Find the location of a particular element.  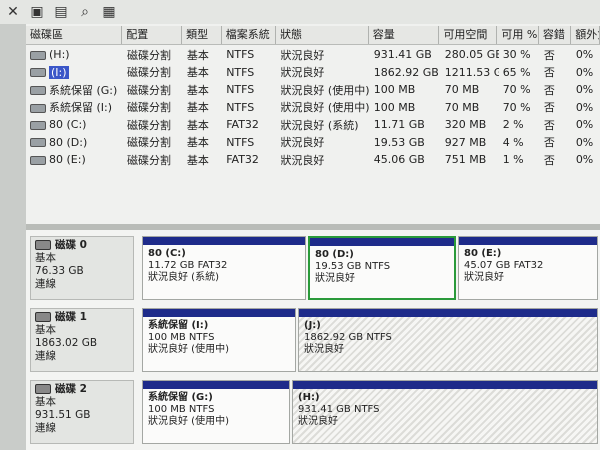

volume-name: 系統保留 (I:) is located at coordinates (81, 108).